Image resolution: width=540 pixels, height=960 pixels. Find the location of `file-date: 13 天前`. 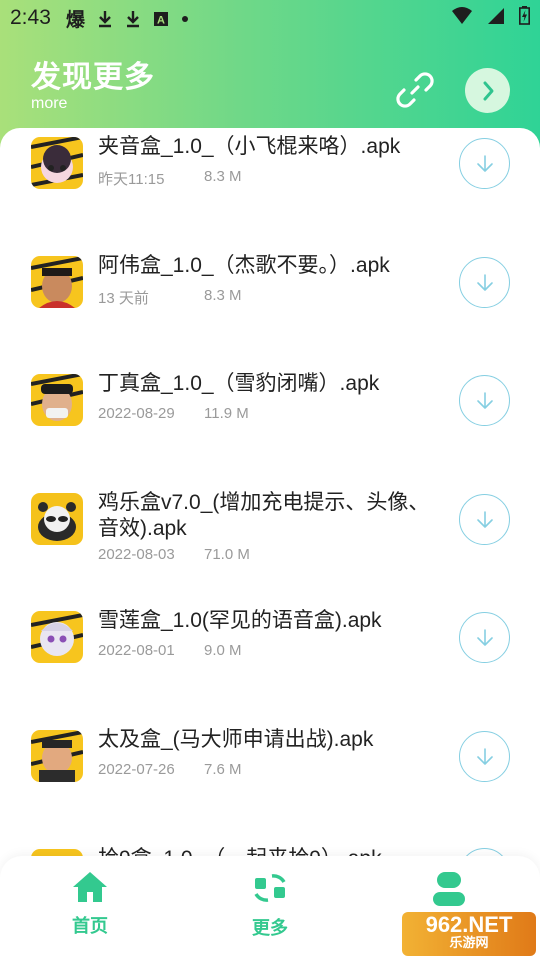

file-date: 13 天前 is located at coordinates (123, 298).